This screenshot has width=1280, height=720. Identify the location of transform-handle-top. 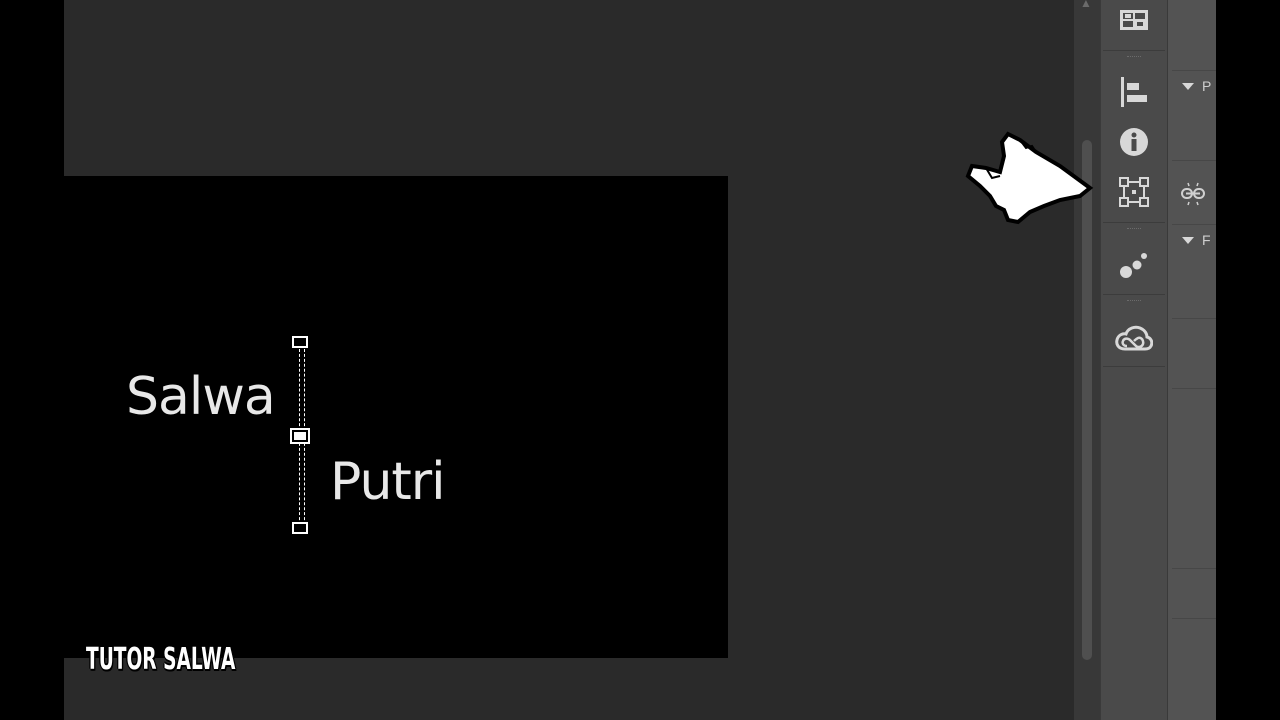
(300, 342).